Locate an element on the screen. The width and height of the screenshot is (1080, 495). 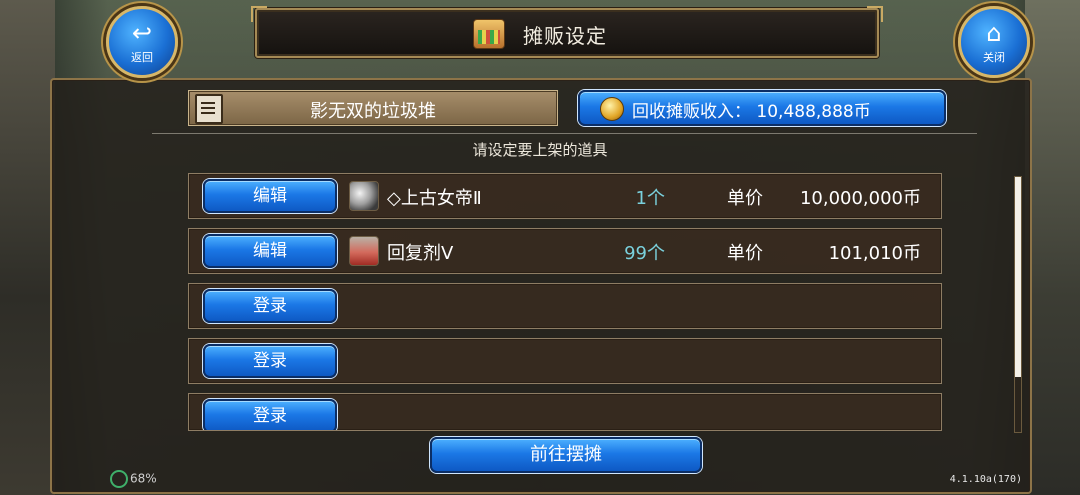
collect-income-button: 回收摊贩收入： 10,488,888币 is located at coordinates (762, 108).